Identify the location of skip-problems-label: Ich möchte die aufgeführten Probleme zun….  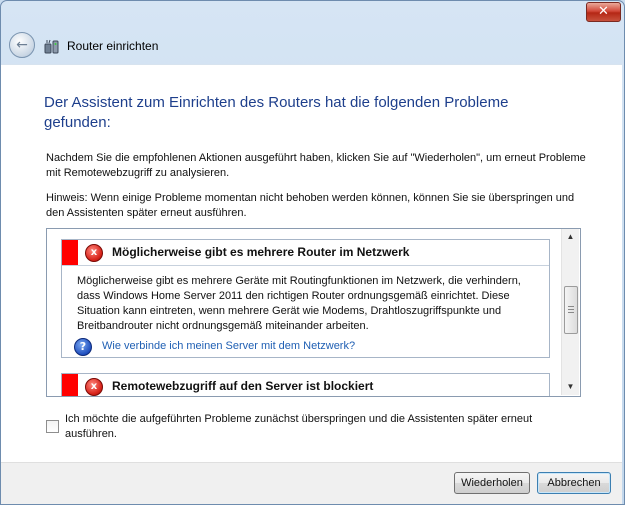
(325, 427).